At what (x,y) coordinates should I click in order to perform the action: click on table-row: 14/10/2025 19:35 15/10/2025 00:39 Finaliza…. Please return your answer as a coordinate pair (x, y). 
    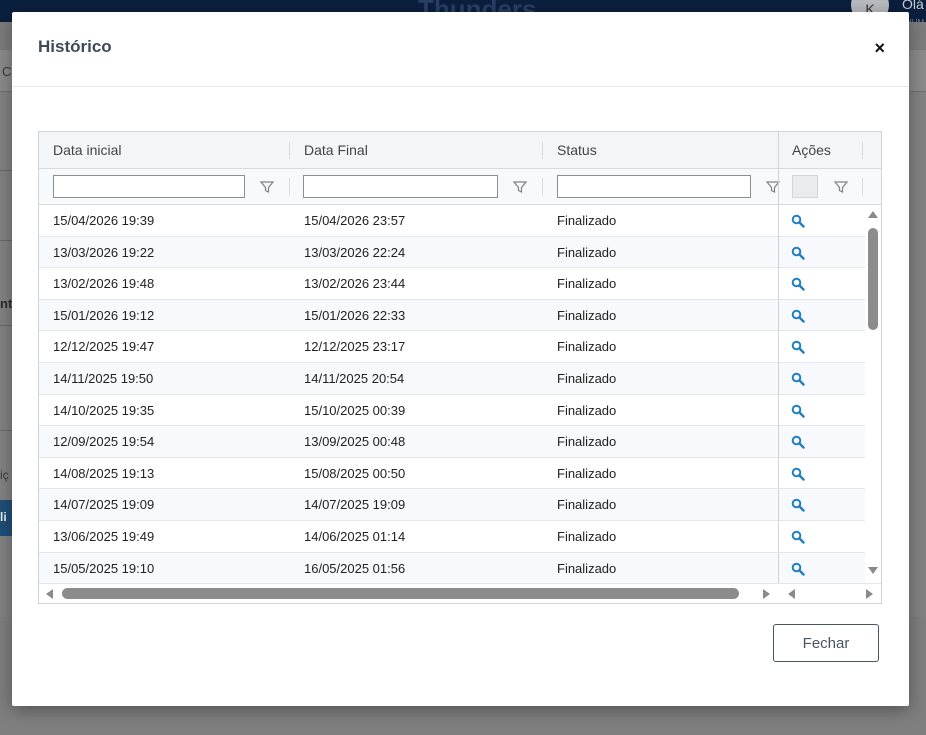
    Looking at the image, I should click on (452, 411).